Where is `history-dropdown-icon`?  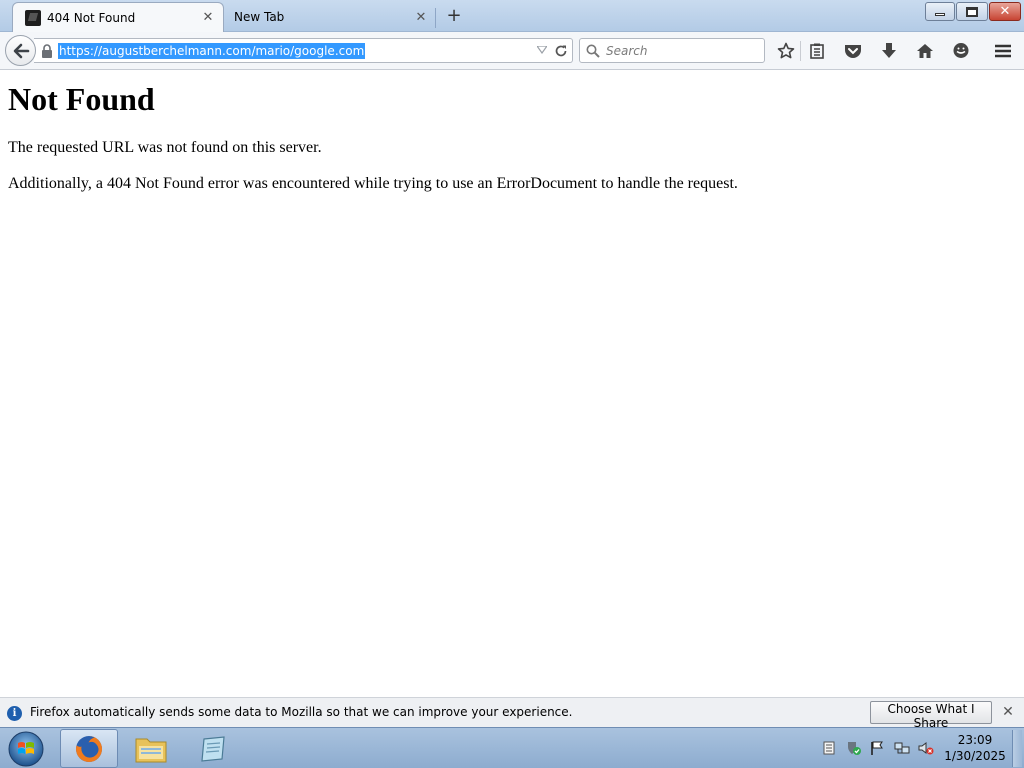 history-dropdown-icon is located at coordinates (542, 50).